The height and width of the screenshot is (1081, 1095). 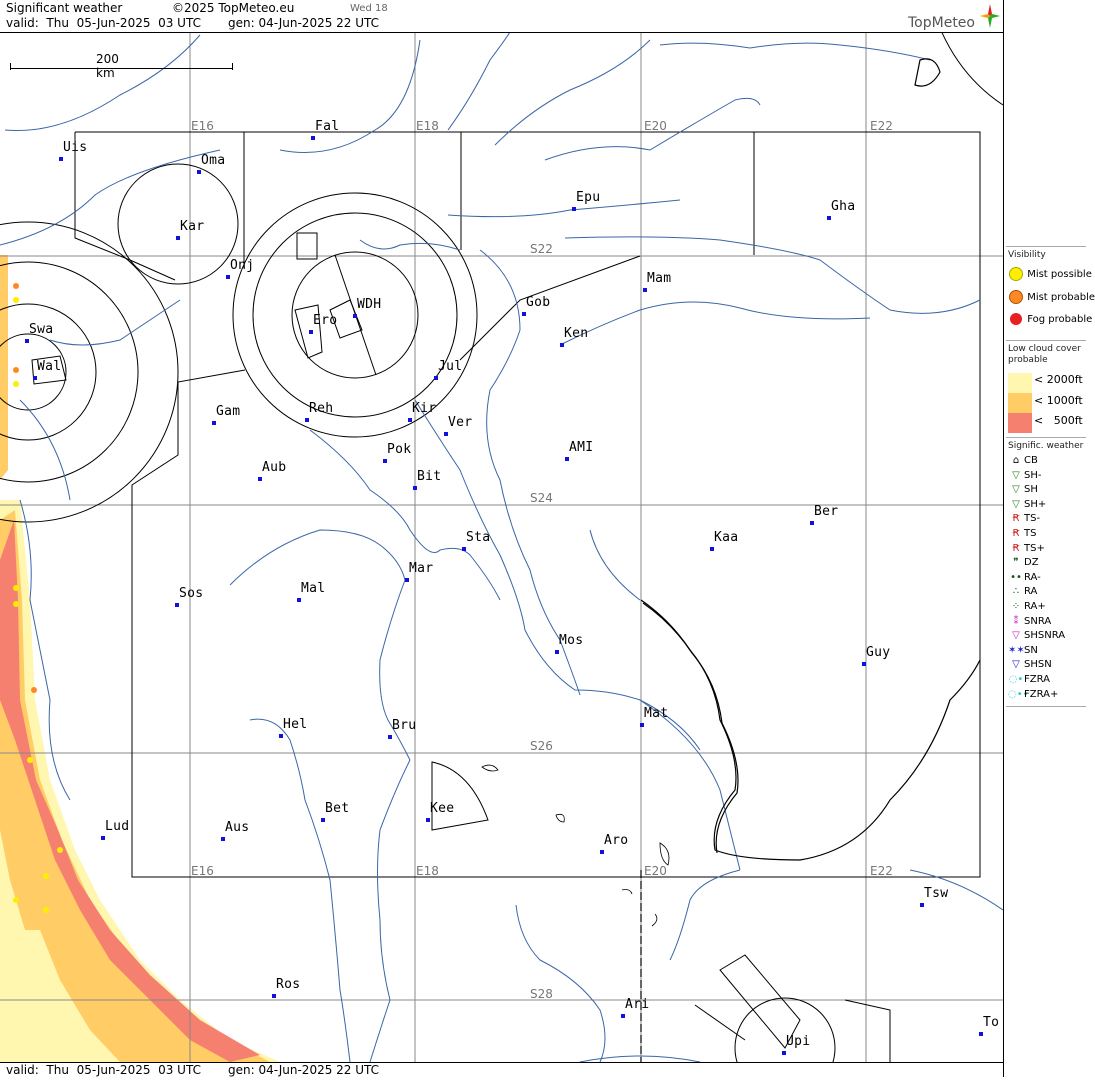 I want to click on footer-valid-time: valid: Thu 05-Jun-2025 03 UTC, so click(x=103, y=1070).